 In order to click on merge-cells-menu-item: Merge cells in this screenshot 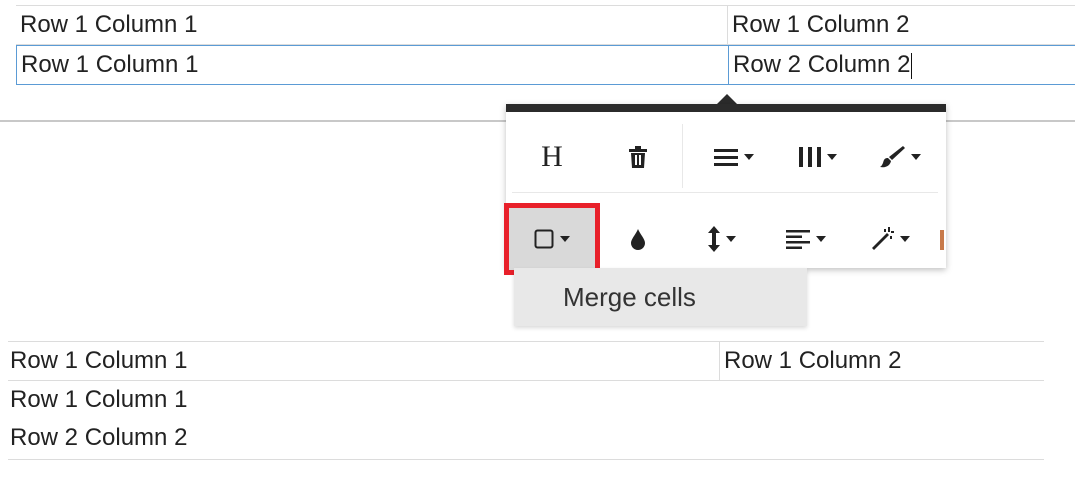, I will do `click(660, 297)`.